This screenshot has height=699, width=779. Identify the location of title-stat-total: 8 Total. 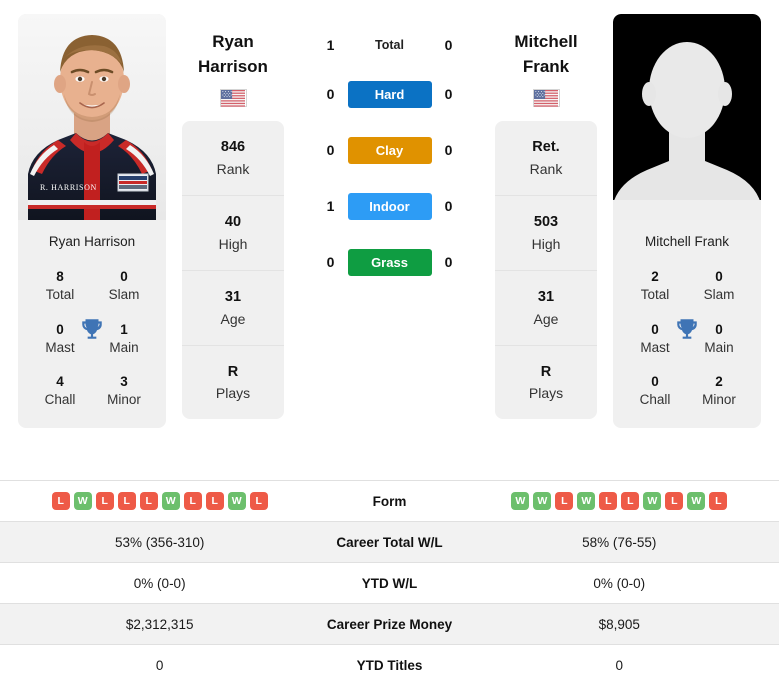
(60, 288).